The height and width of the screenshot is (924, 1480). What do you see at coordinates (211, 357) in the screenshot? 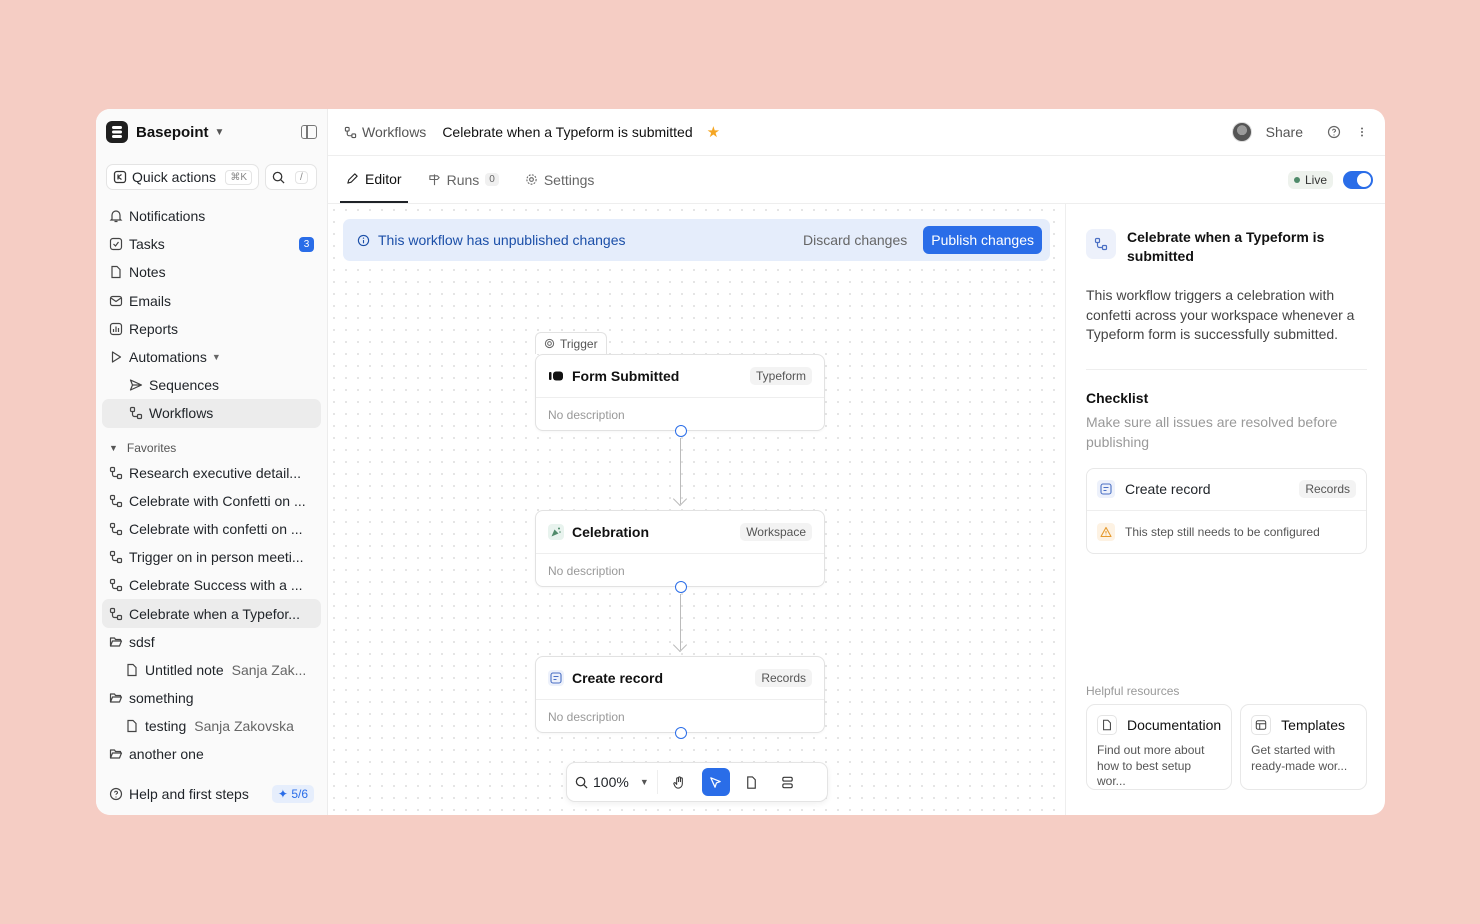
I see `nav-item-automations: Automations ▼` at bounding box center [211, 357].